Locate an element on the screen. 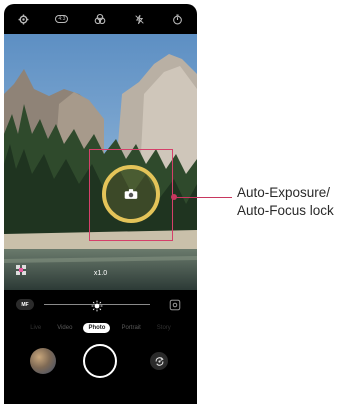  lens-switch-icon is located at coordinates (175, 307).